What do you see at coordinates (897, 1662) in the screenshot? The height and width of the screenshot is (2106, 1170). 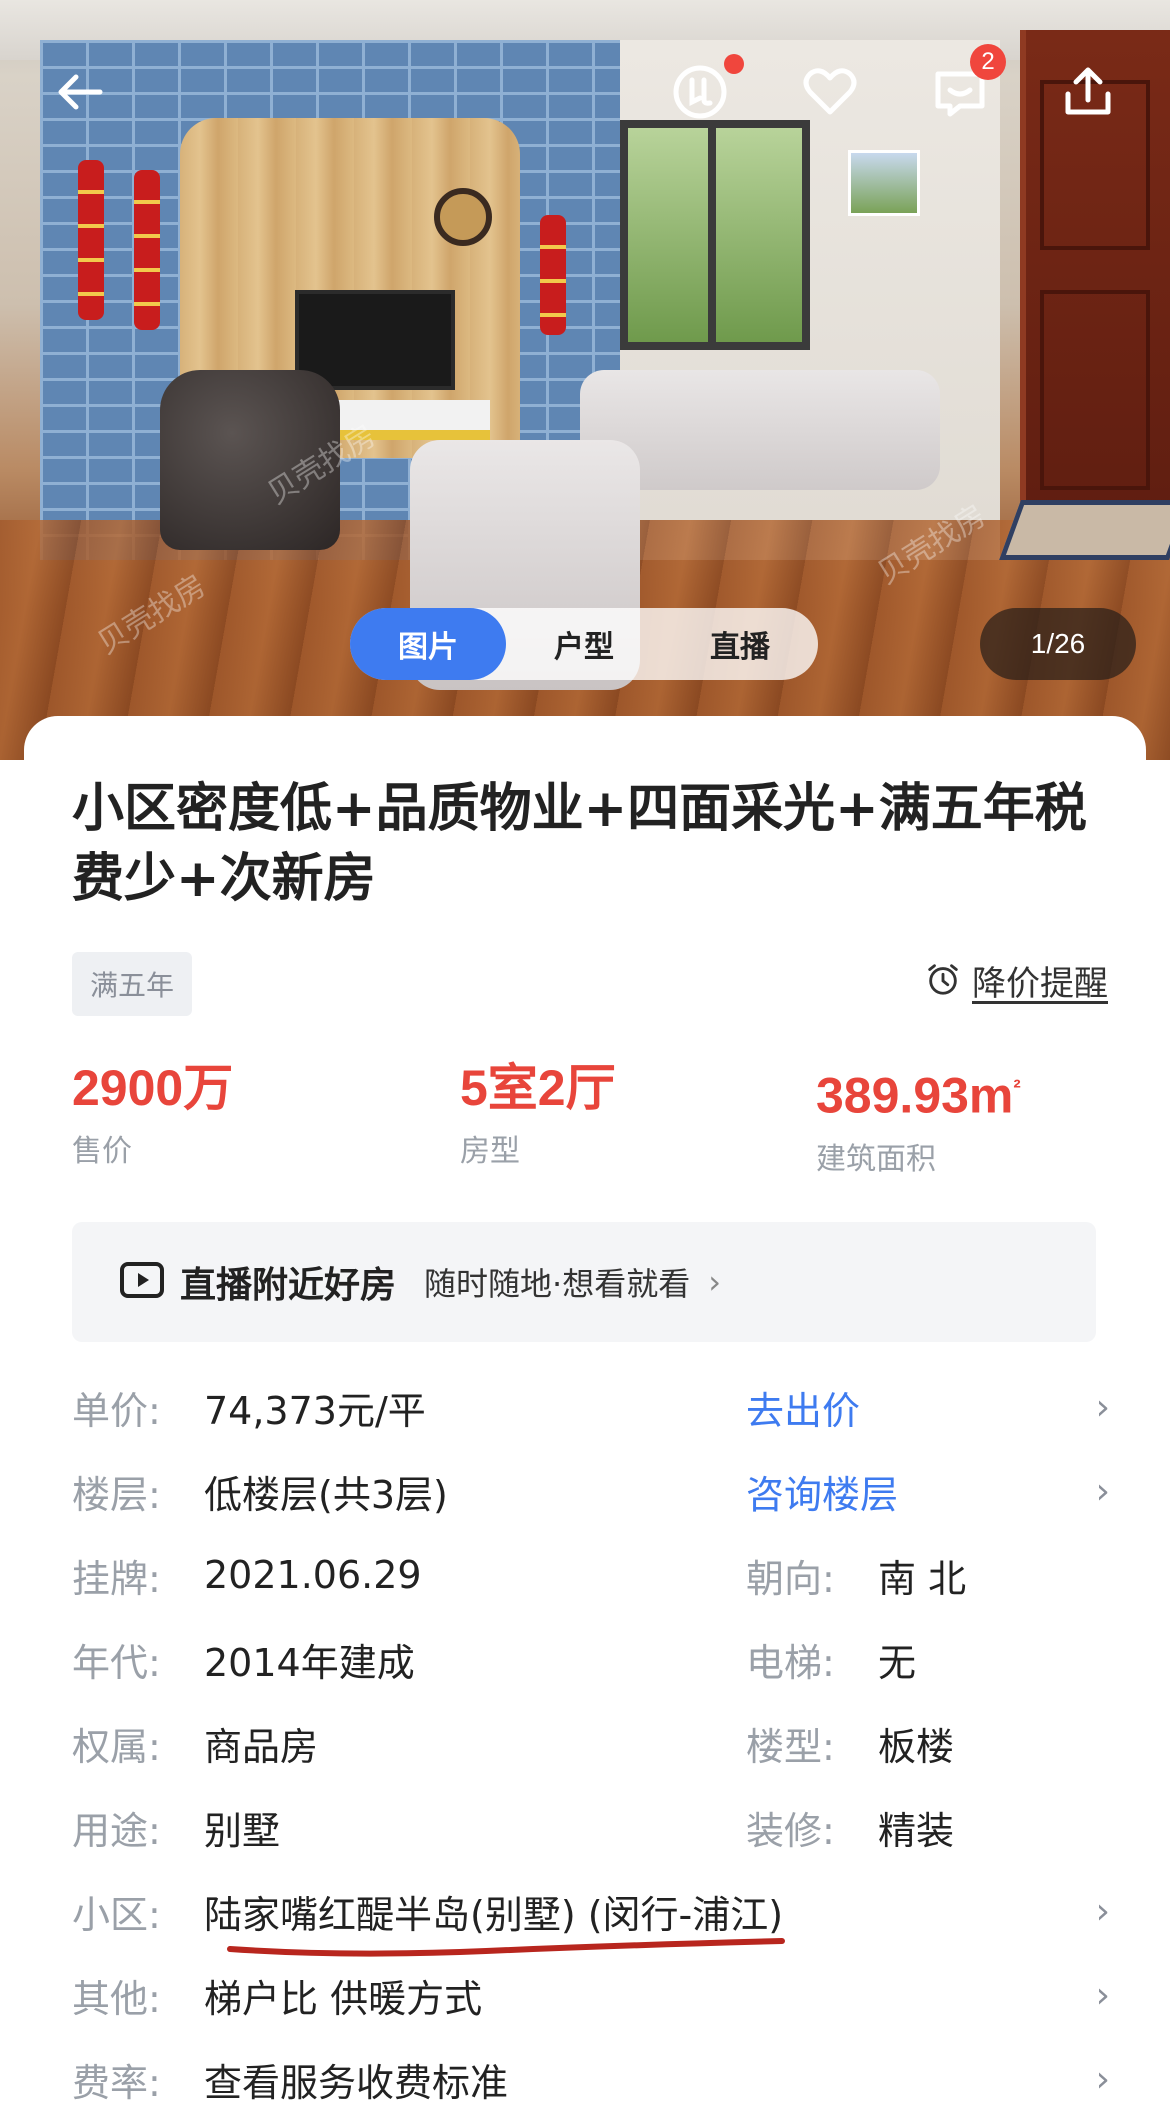 I see `detail-value: 无` at bounding box center [897, 1662].